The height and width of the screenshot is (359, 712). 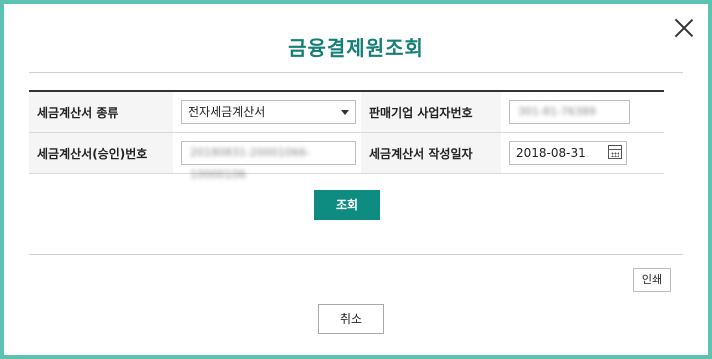 I want to click on dialog-title: 금융결제원조회, so click(x=356, y=48).